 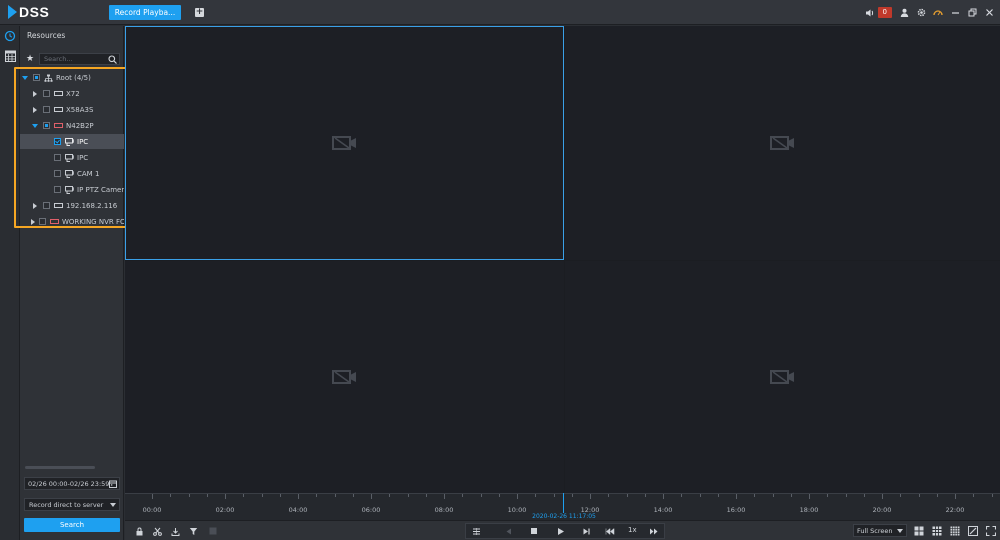 I want to click on restore-icon, so click(x=972, y=13).